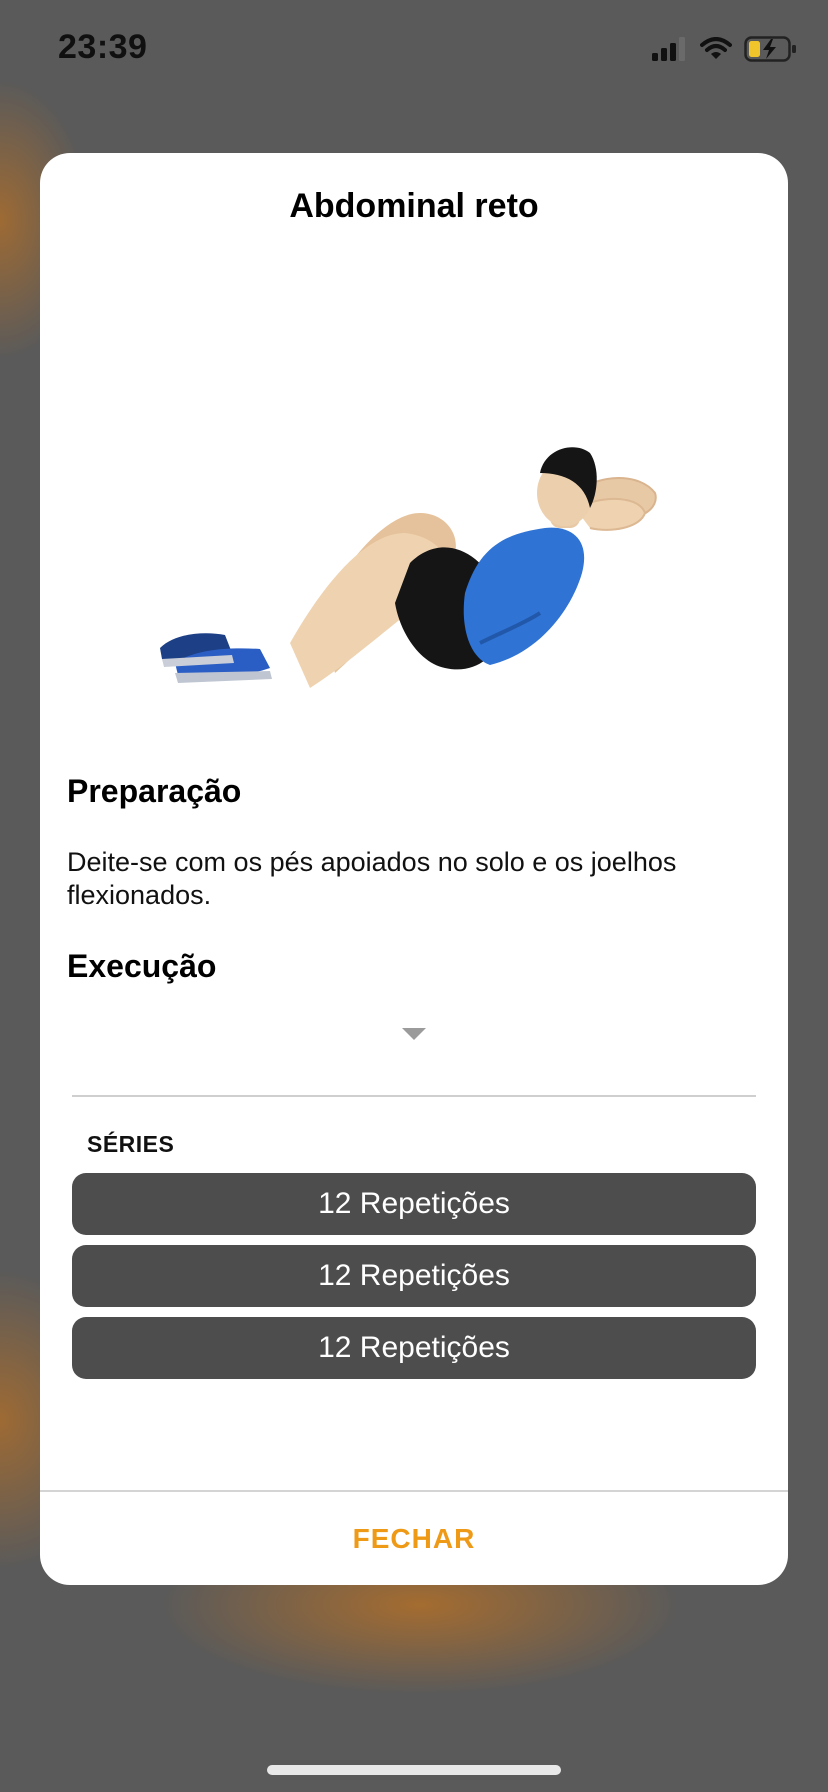  What do you see at coordinates (414, 50) in the screenshot?
I see `status-bar: 23:39` at bounding box center [414, 50].